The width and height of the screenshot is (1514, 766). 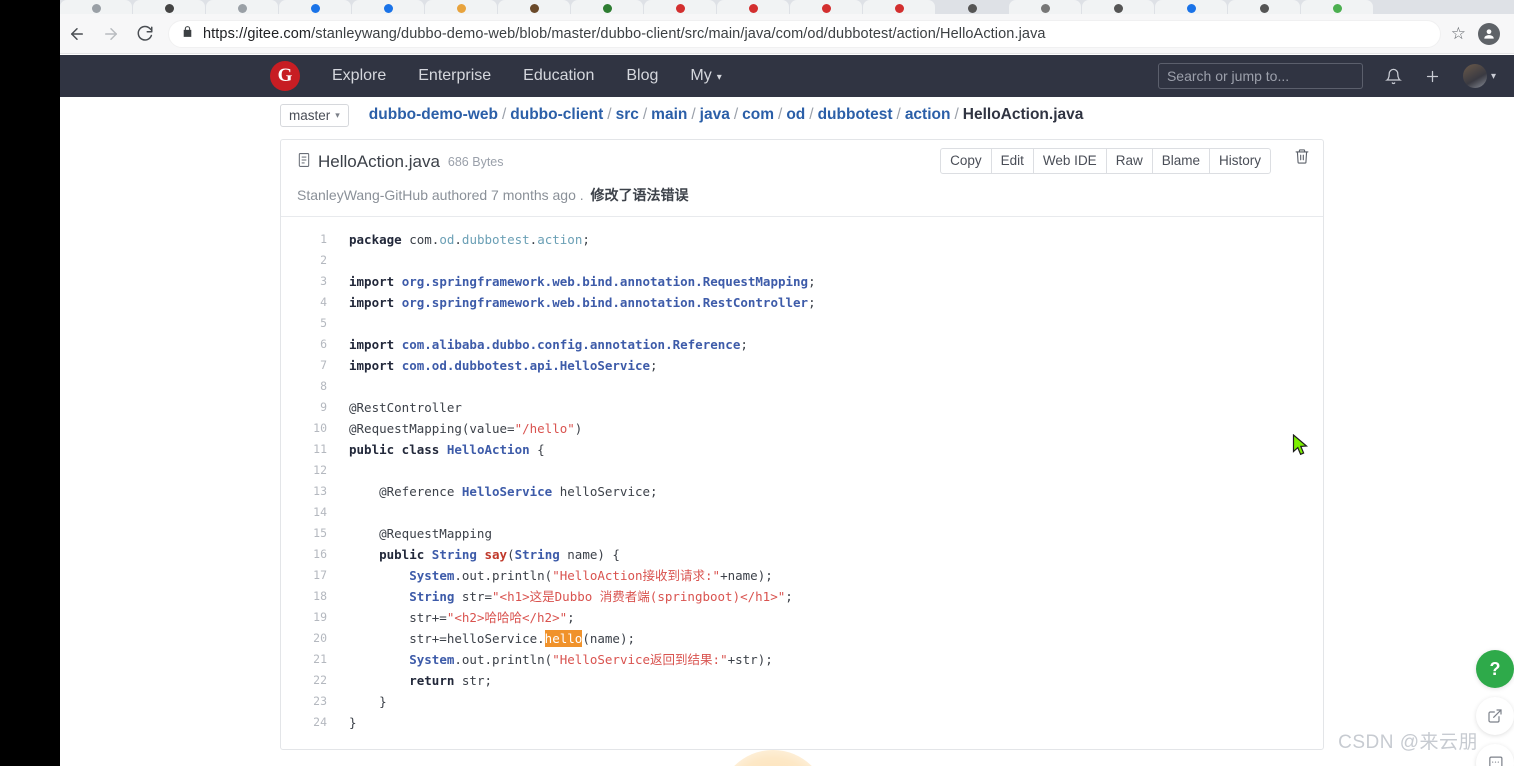 I want to click on highlighted-token: hello, so click(x=563, y=638).